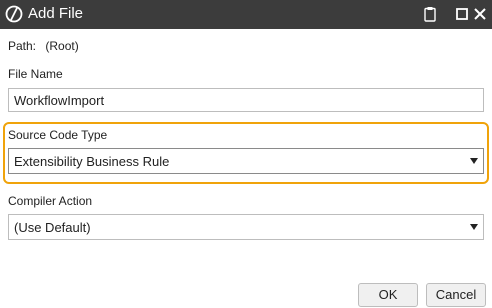  I want to click on cancel-button: Cancel, so click(456, 295).